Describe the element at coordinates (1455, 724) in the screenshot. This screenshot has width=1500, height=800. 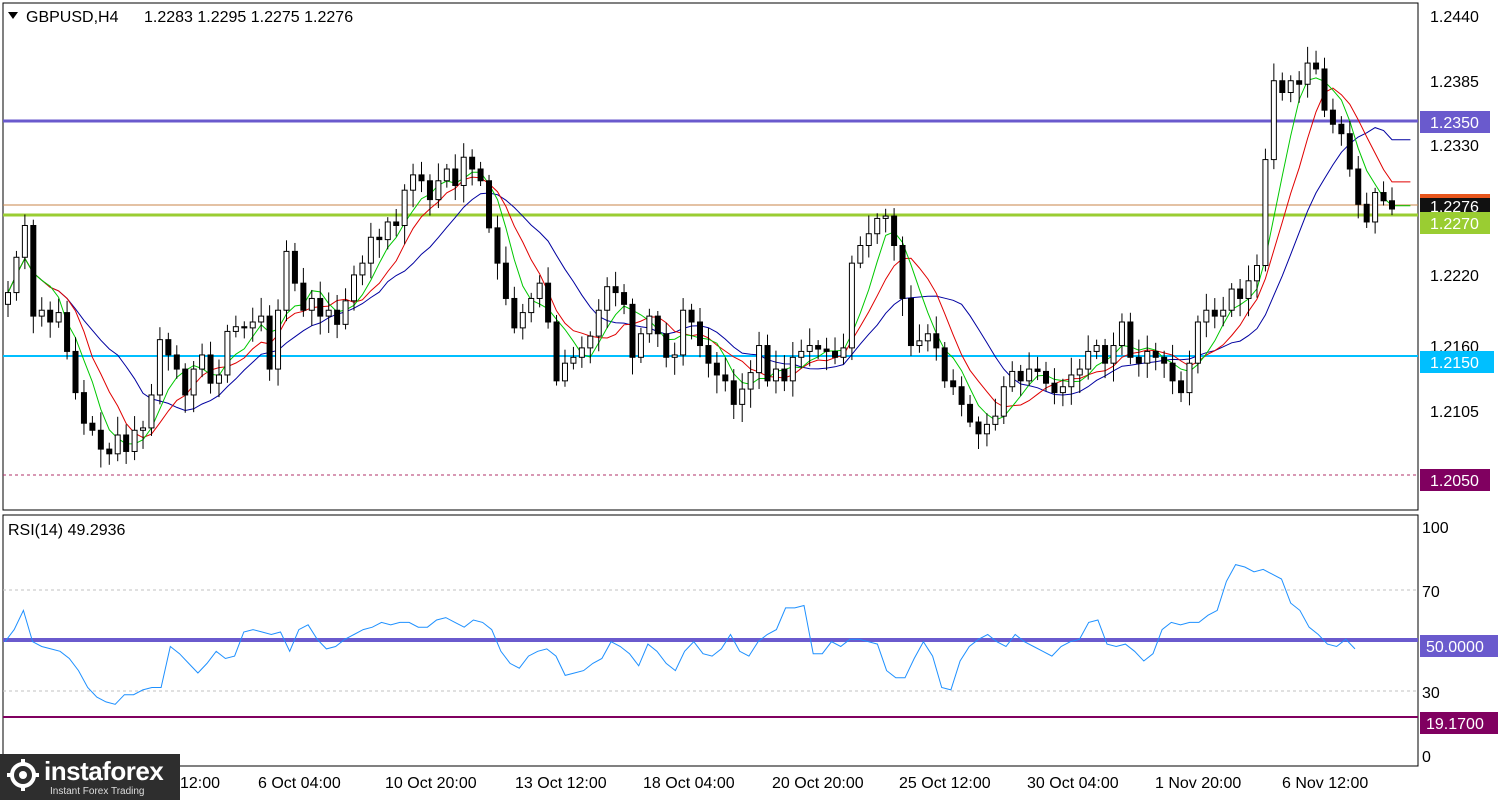
I see `rsi-low-tag-text: 19.1700` at that location.